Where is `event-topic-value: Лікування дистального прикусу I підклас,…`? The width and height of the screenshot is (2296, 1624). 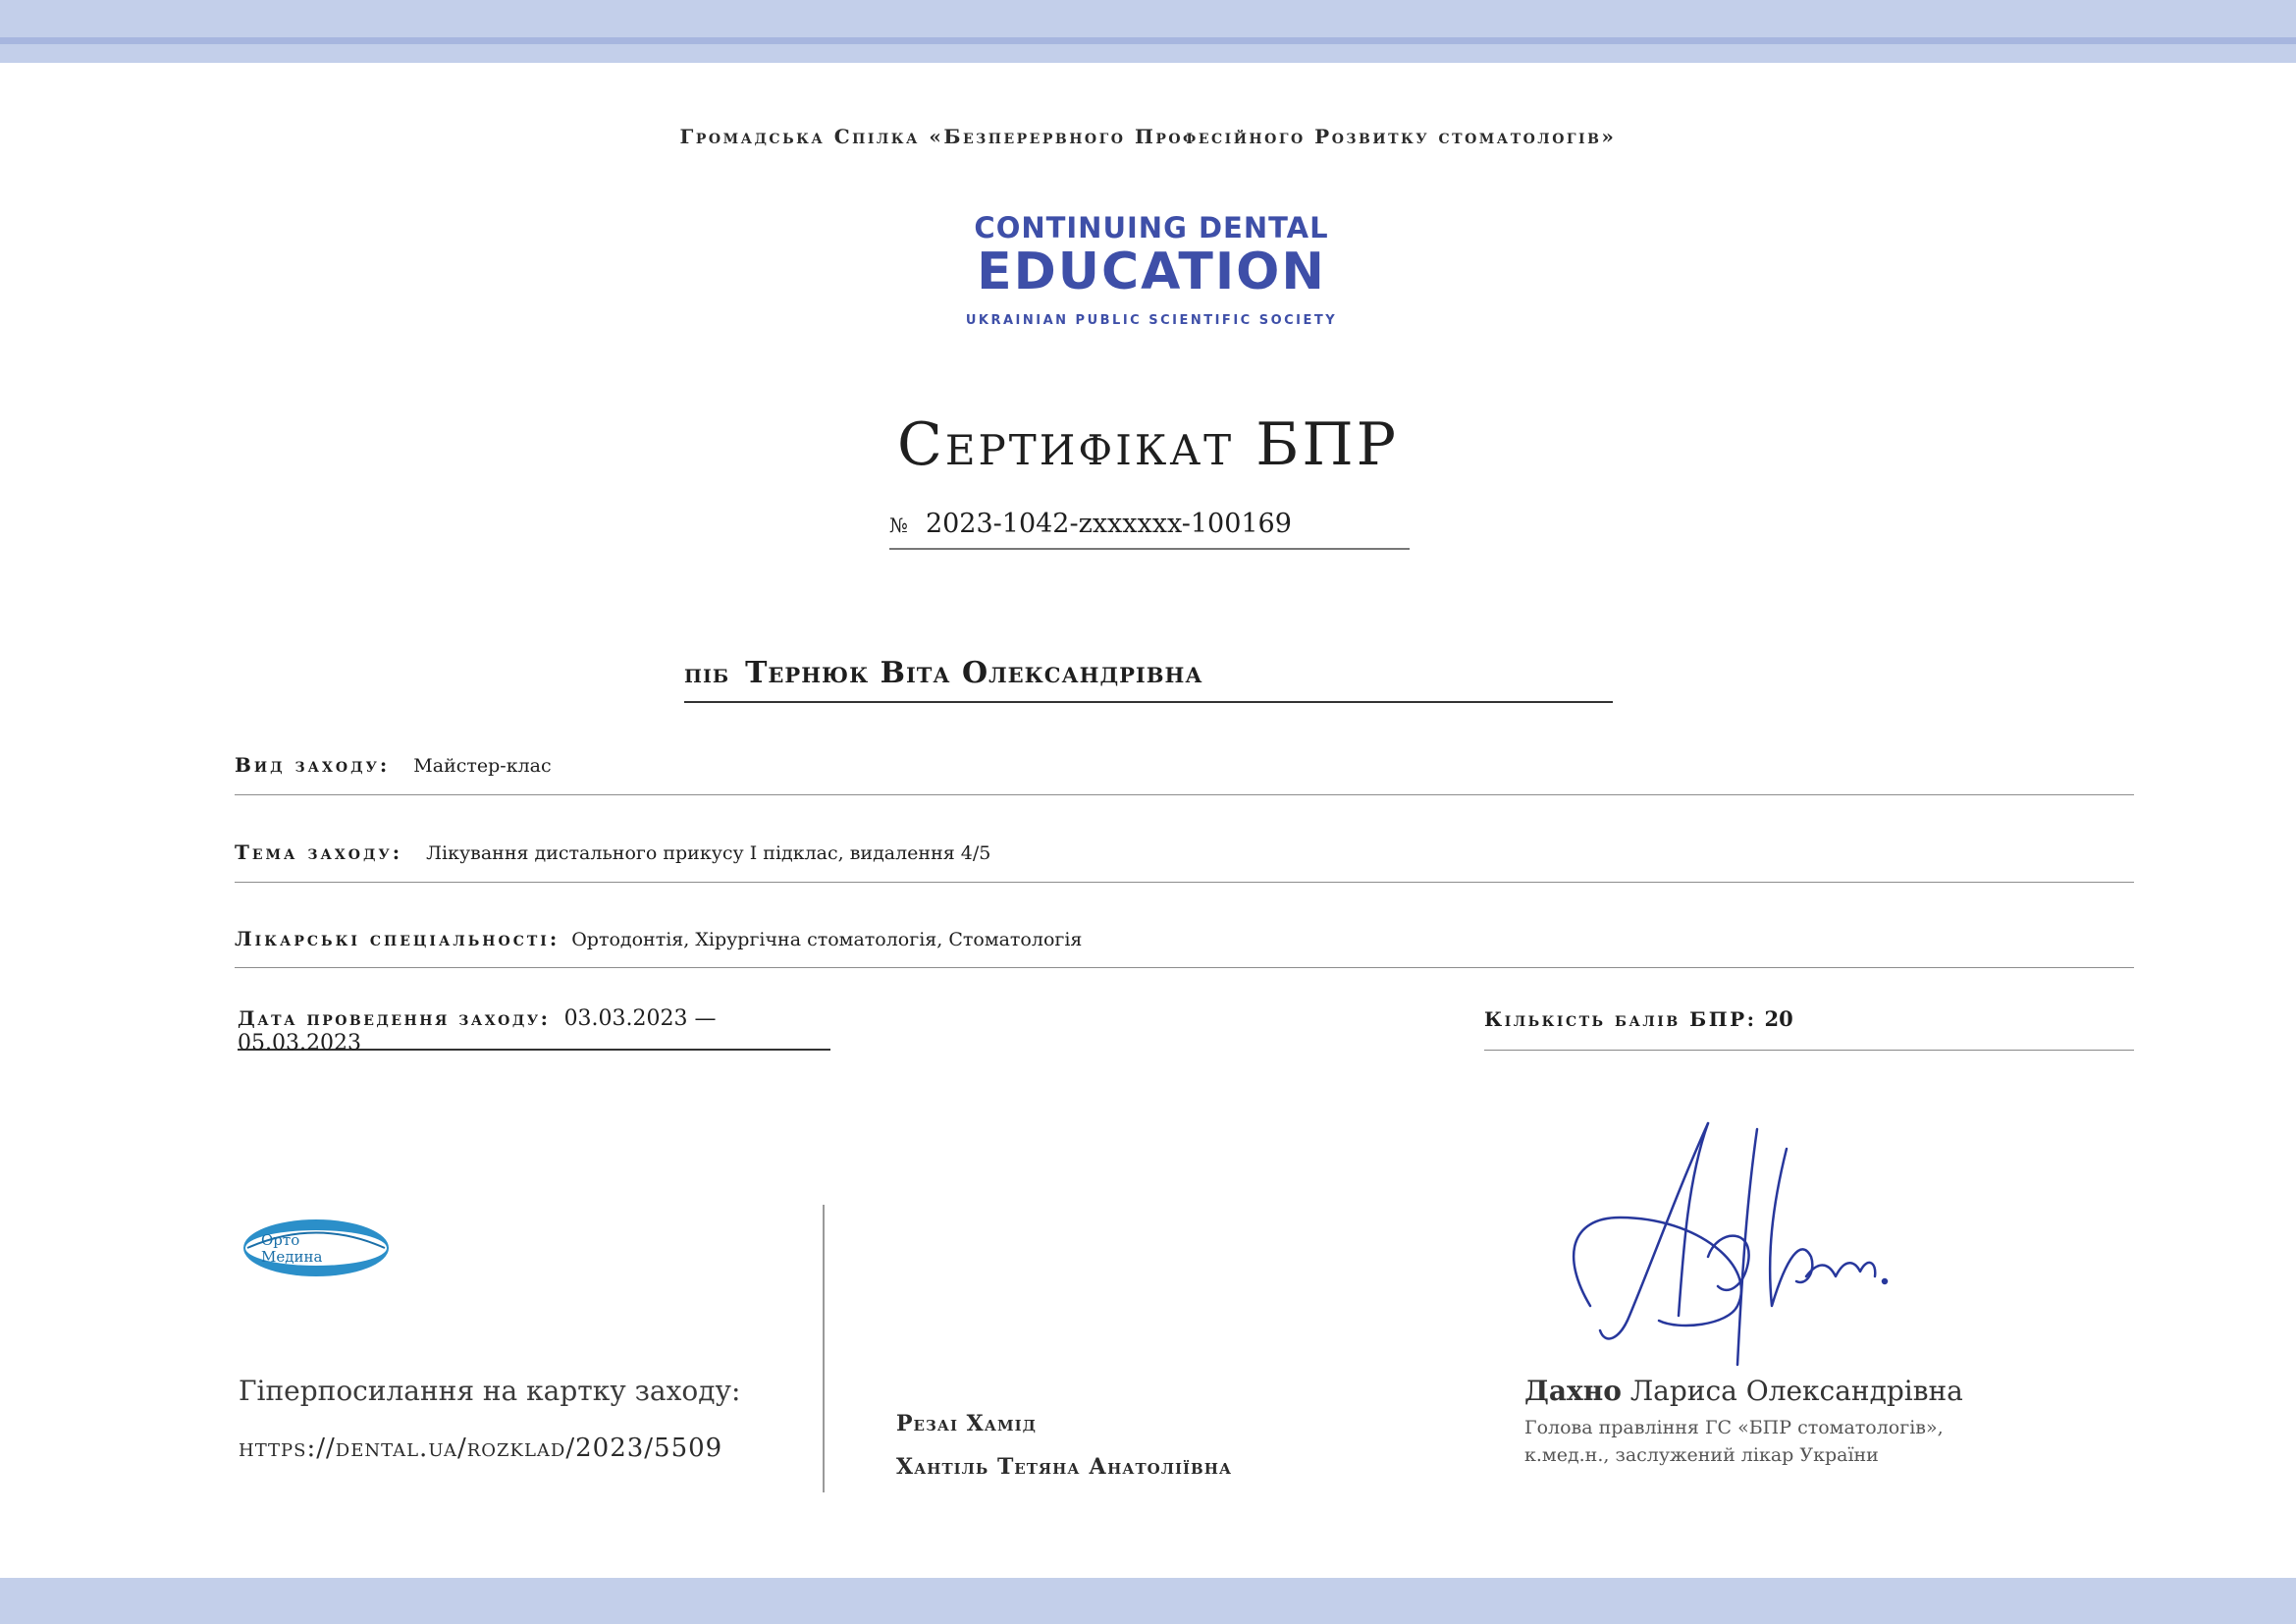 event-topic-value: Лікування дистального прикусу I підклас,… is located at coordinates (709, 853).